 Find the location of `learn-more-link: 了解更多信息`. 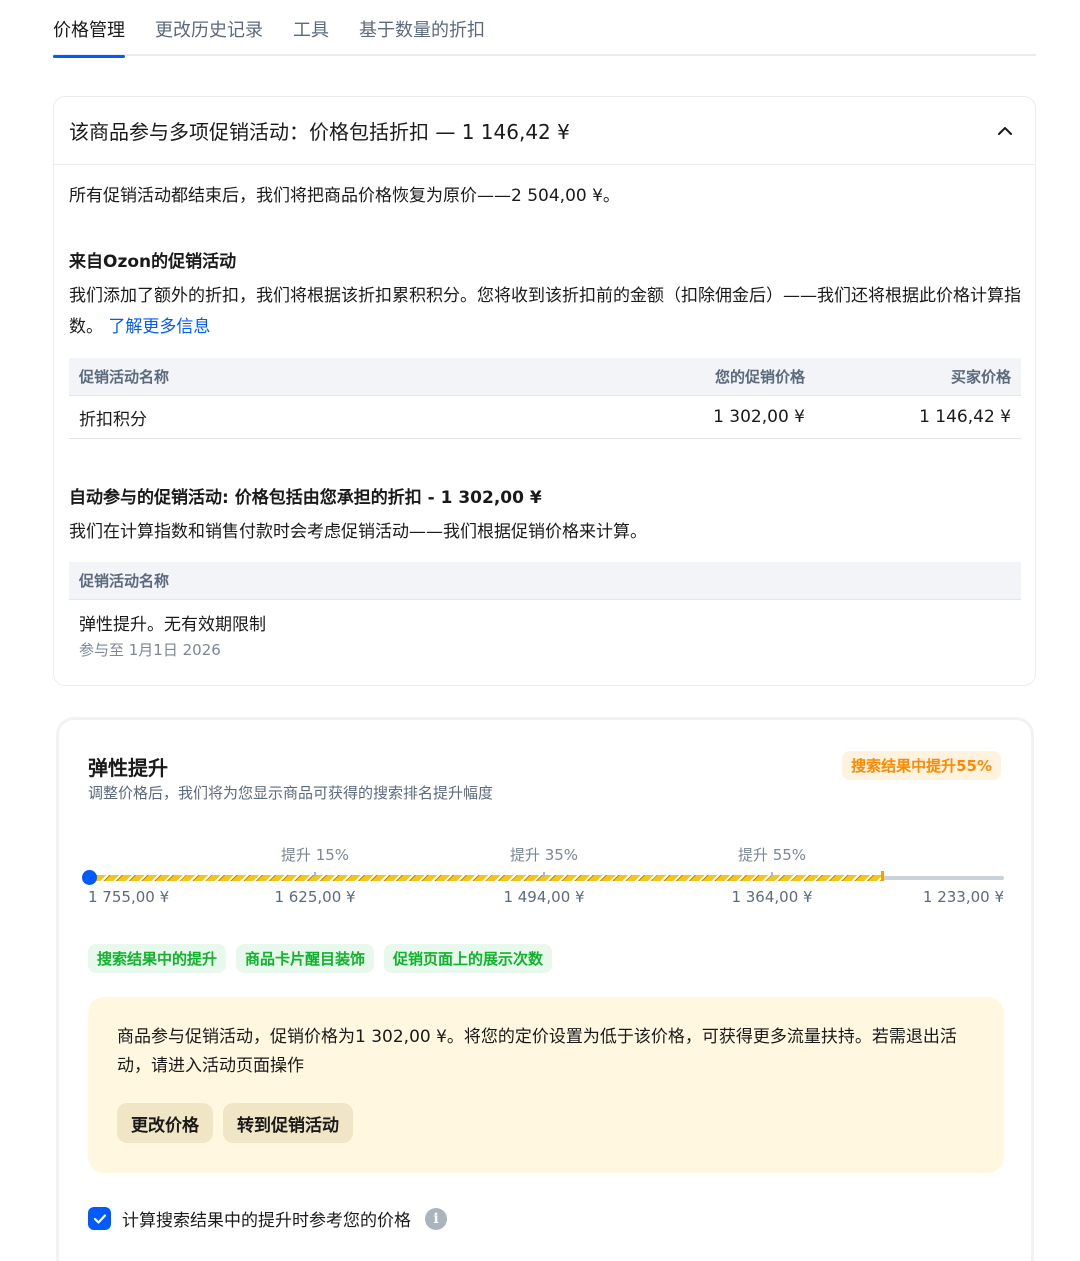

learn-more-link: 了解更多信息 is located at coordinates (159, 327).